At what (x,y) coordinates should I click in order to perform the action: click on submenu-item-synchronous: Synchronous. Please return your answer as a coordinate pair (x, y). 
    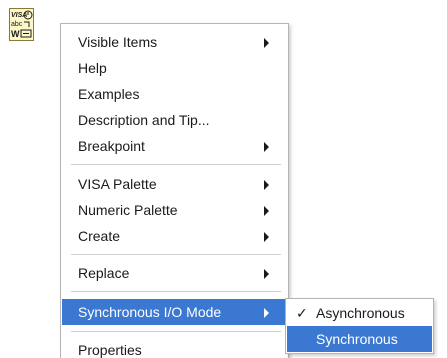
    Looking at the image, I should click on (359, 339).